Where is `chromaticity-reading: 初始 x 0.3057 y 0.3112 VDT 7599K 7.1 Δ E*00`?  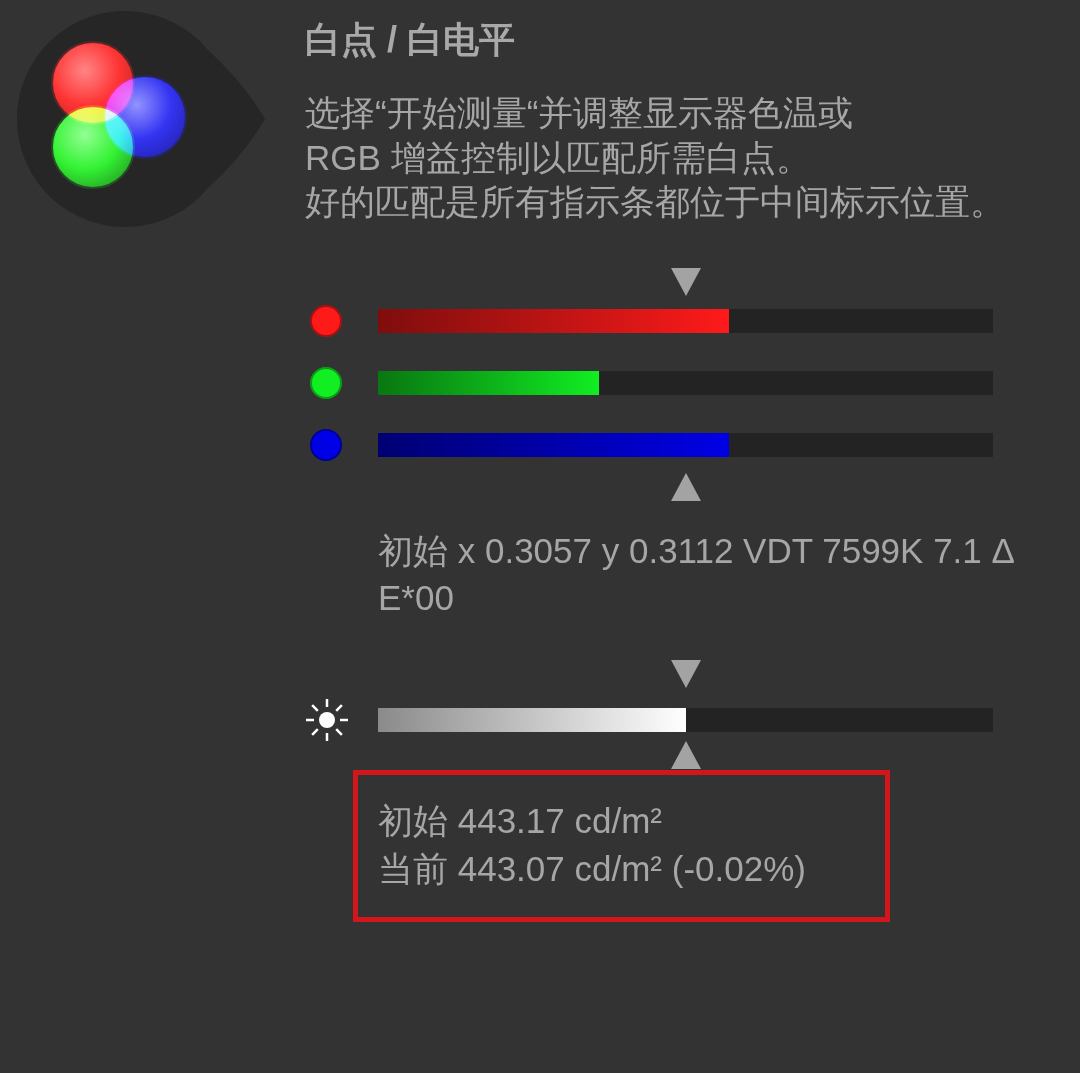 chromaticity-reading: 初始 x 0.3057 y 0.3112 VDT 7599K 7.1 Δ E*00 is located at coordinates (696, 574).